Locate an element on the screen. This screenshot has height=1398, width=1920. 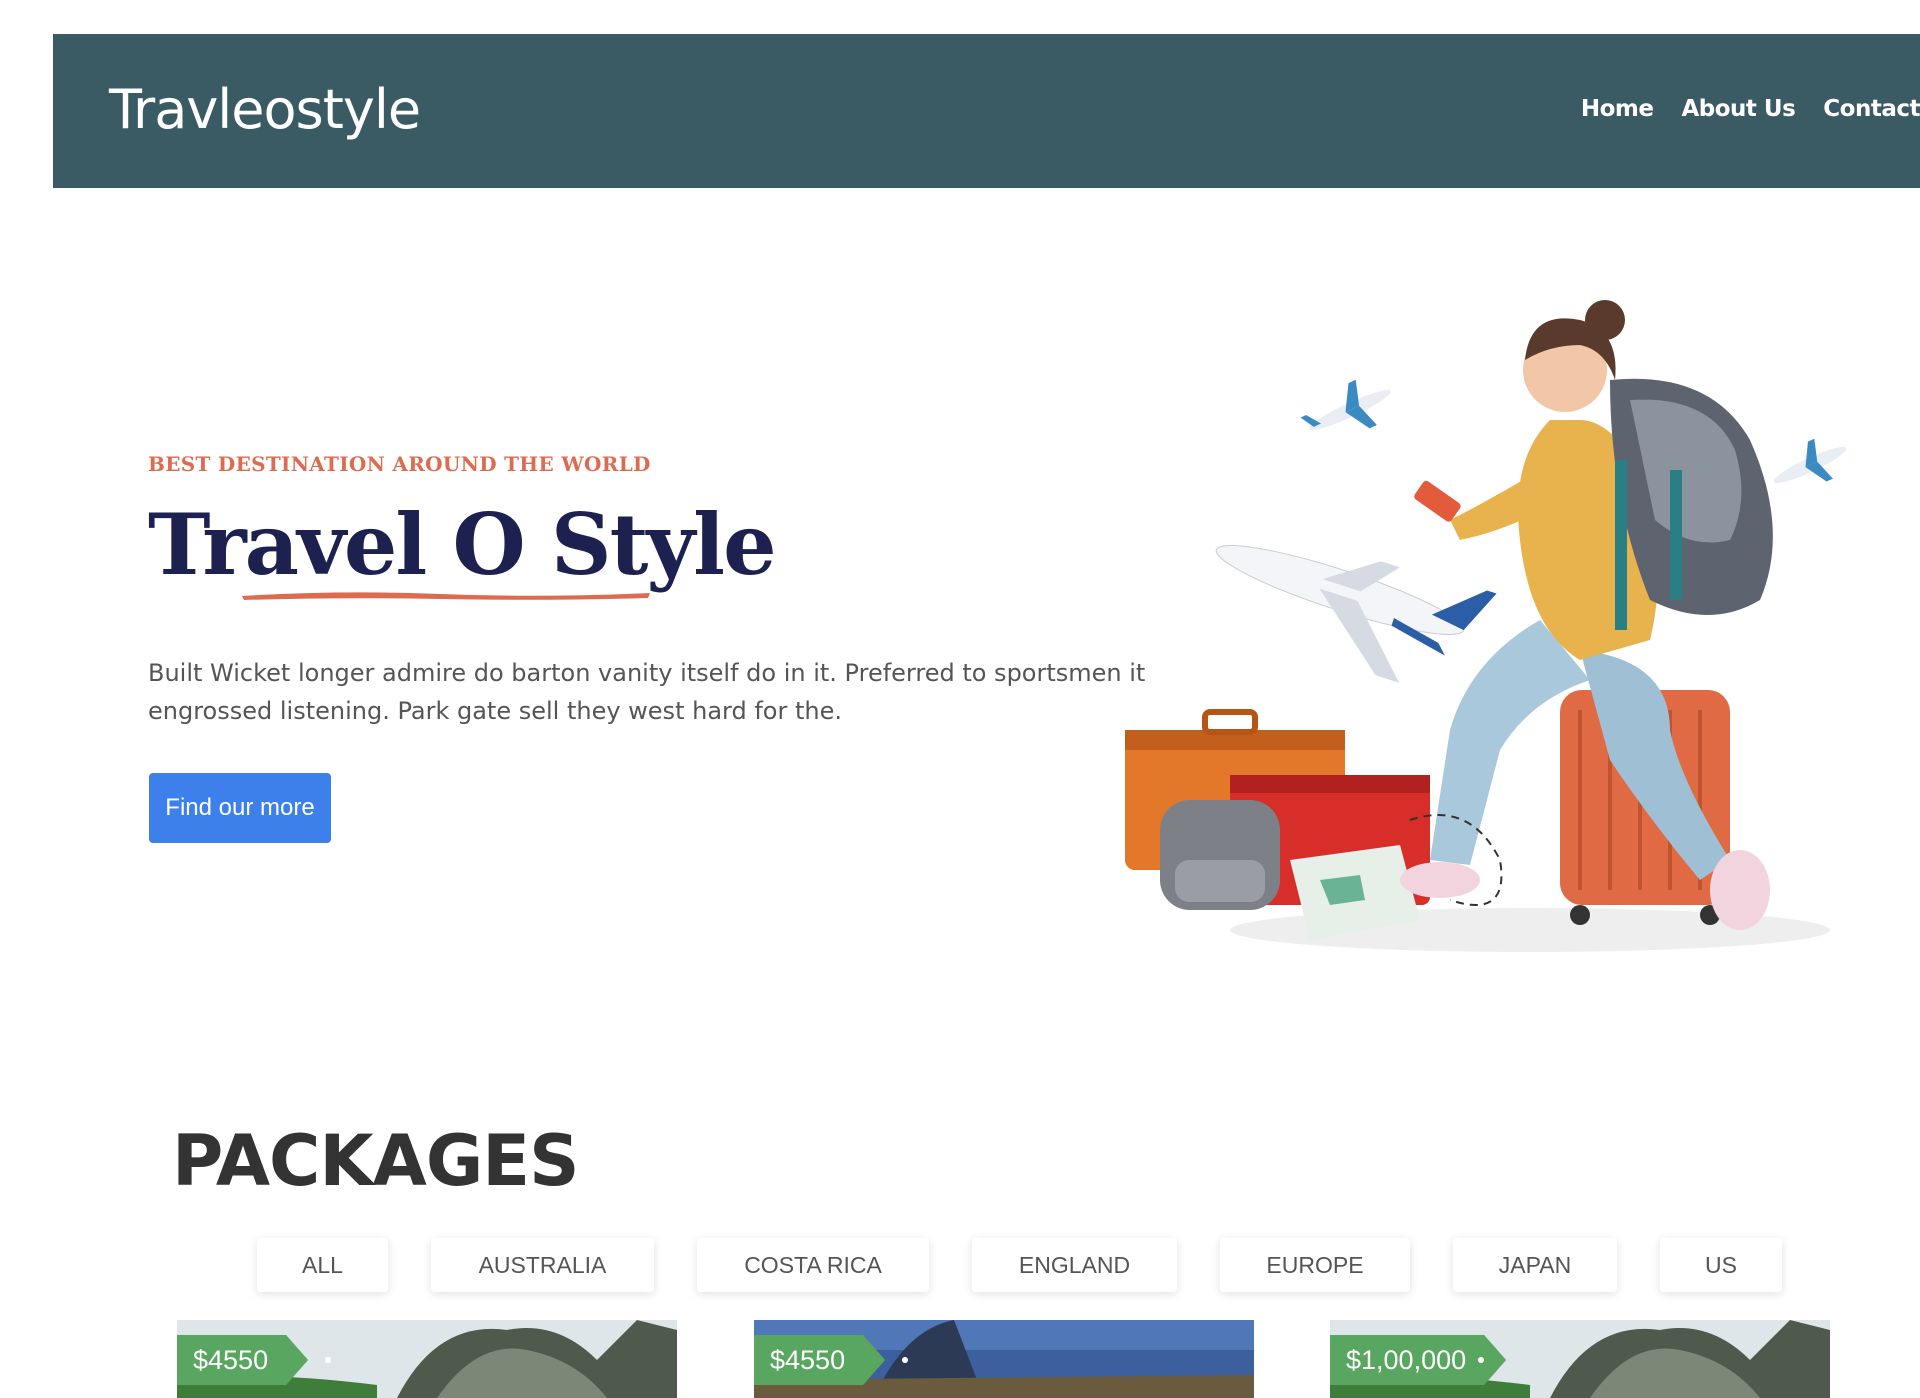
filter-us-button: US is located at coordinates (1721, 1265).